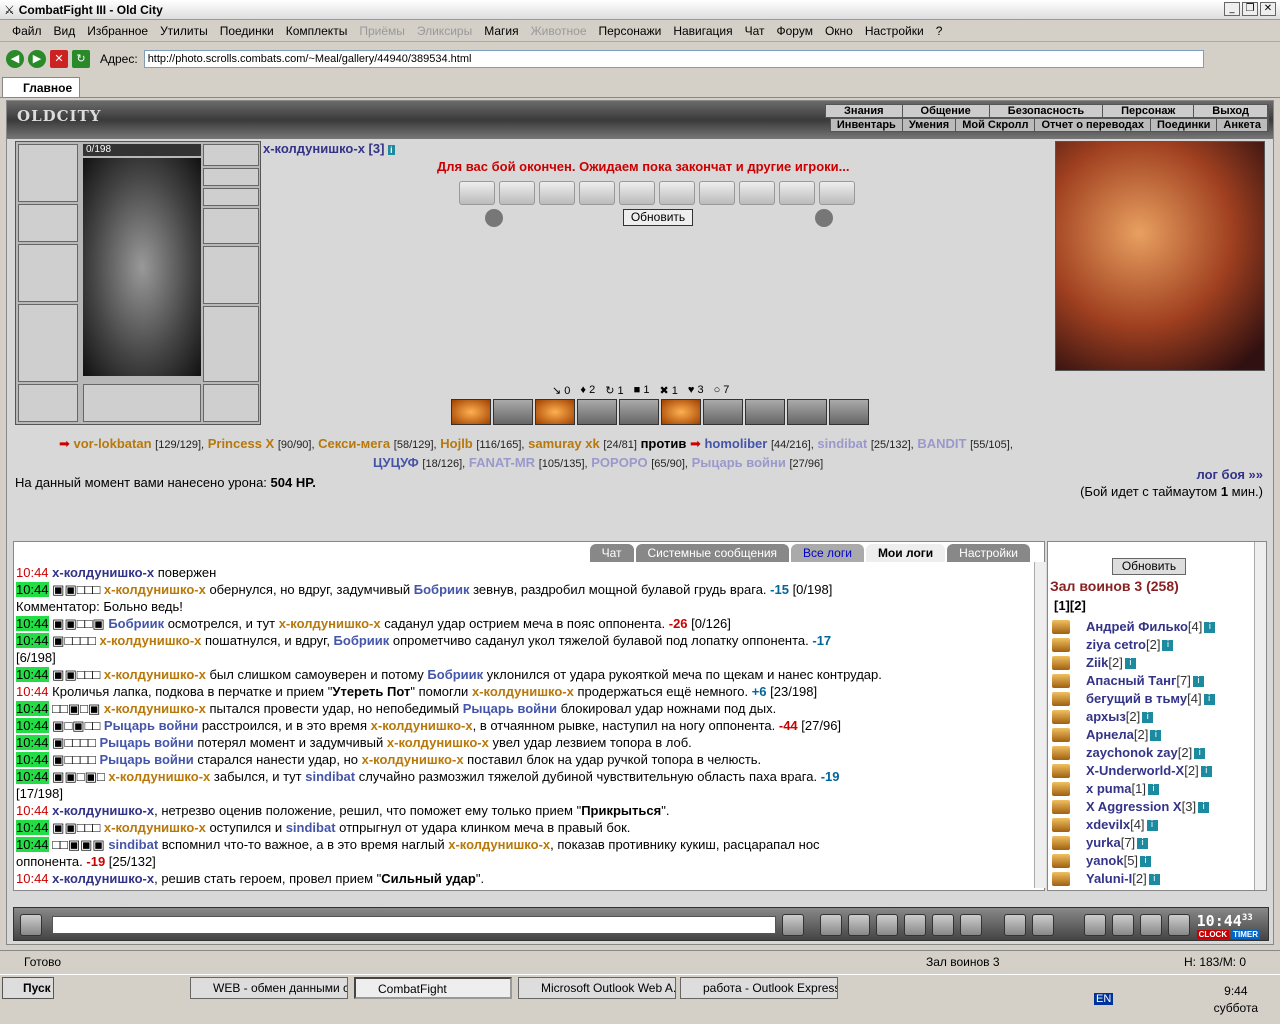 This screenshot has width=1280, height=1024. I want to click on character-name: х-колдунишко-х [3] i, so click(329, 148).